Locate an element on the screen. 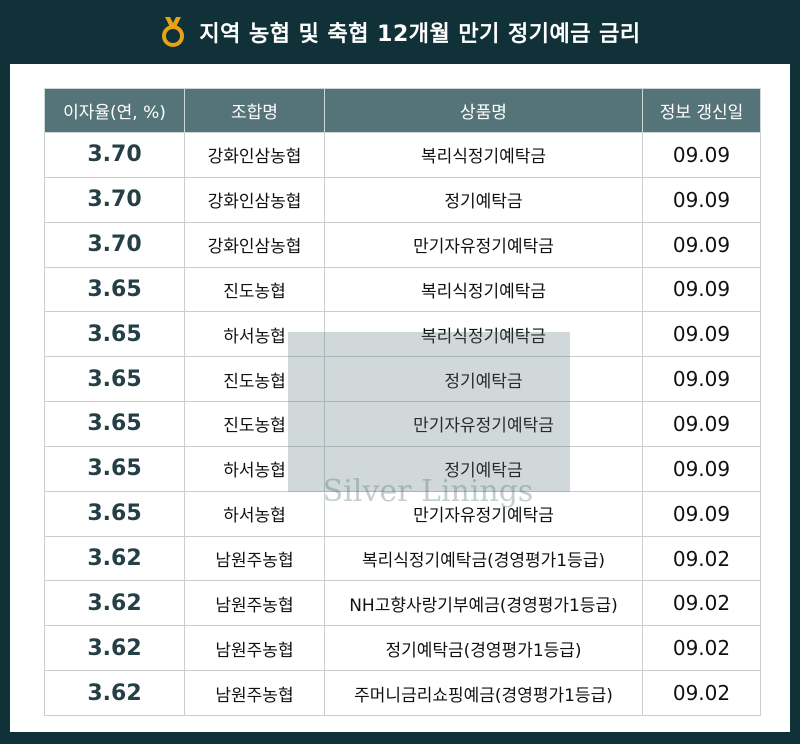  table-header-row: 이자율(연, %) 조합명 상품명 정보 갱신일 is located at coordinates (402, 110).